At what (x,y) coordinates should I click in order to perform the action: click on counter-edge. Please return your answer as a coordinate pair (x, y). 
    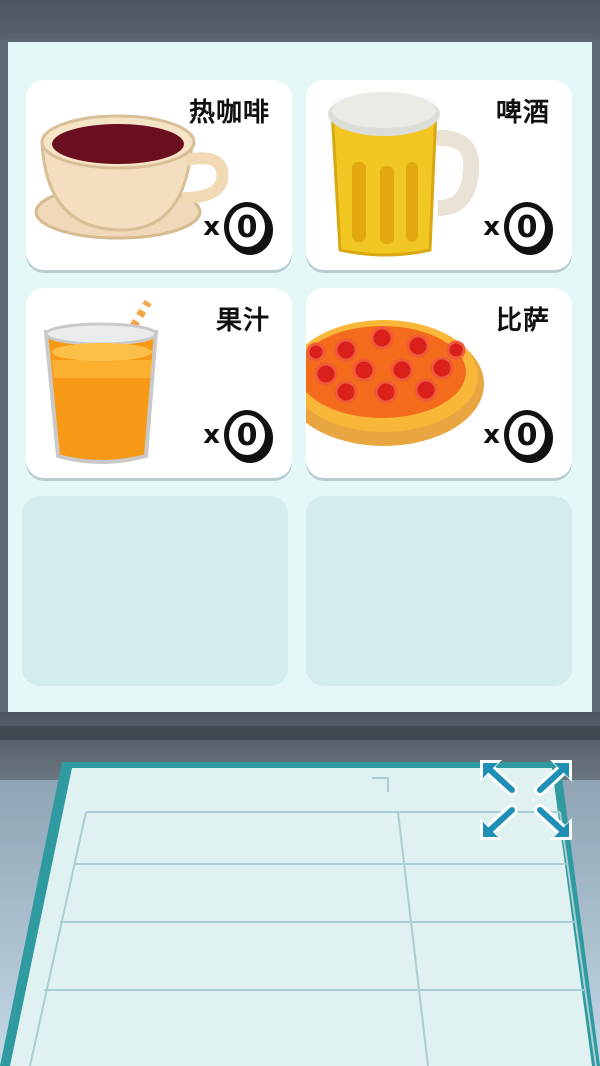
    Looking at the image, I should click on (300, 733).